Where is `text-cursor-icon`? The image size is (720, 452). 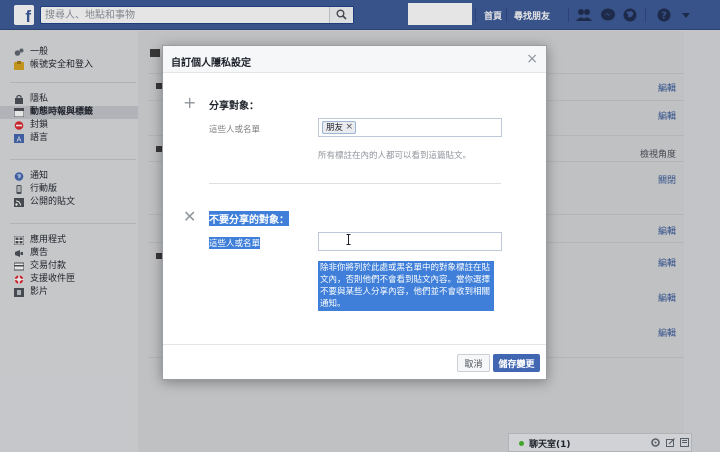
text-cursor-icon is located at coordinates (348, 239).